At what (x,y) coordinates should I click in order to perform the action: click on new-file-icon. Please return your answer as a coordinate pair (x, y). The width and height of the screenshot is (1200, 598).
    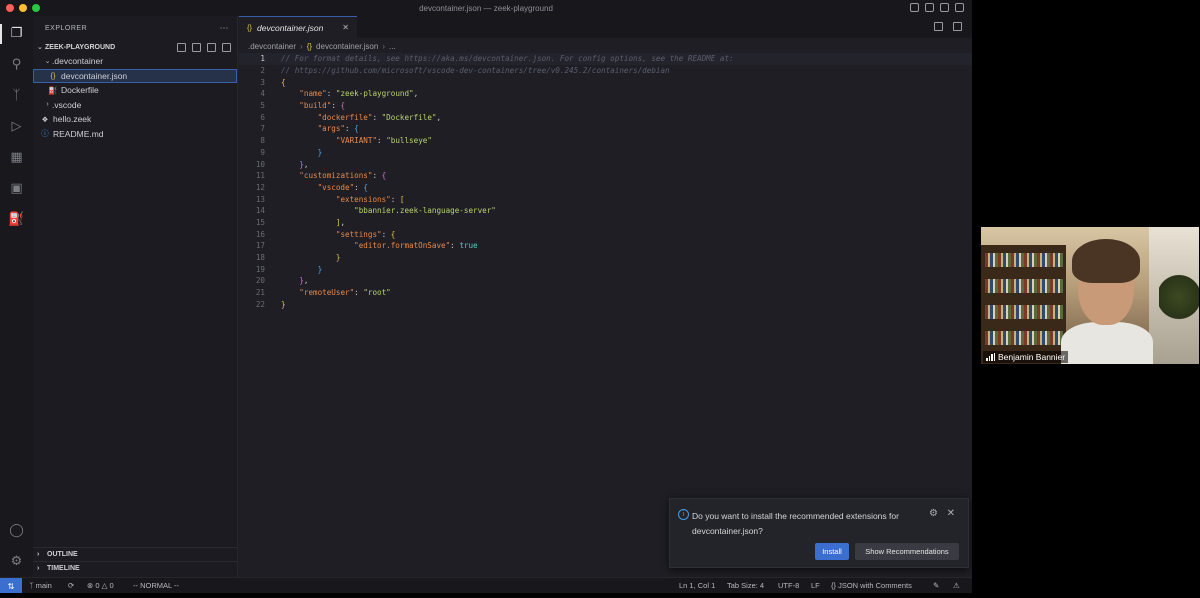
    Looking at the image, I should click on (181, 47).